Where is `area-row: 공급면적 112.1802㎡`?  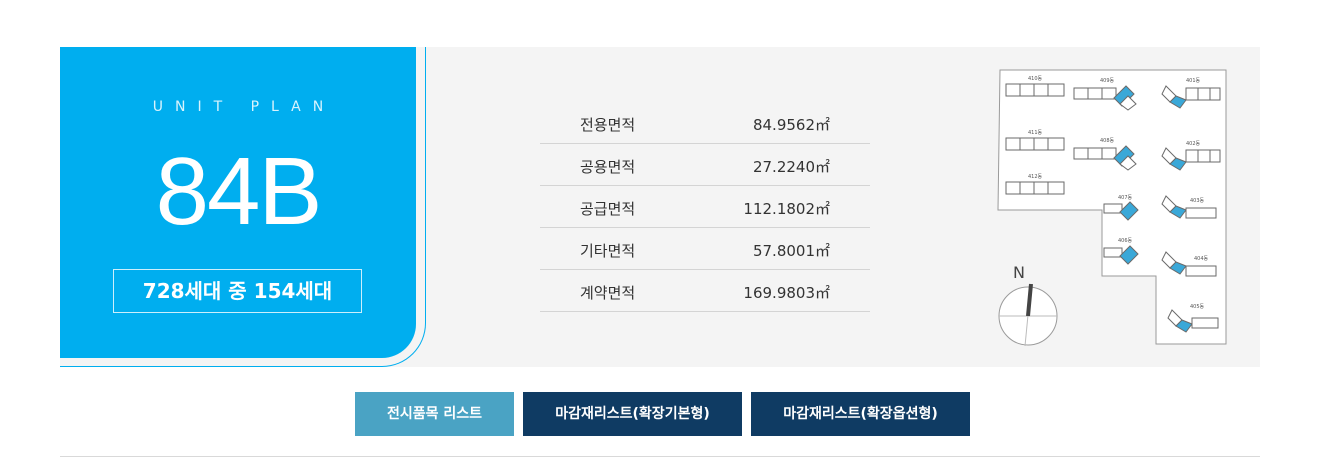
area-row: 공급면적 112.1802㎡ is located at coordinates (705, 207).